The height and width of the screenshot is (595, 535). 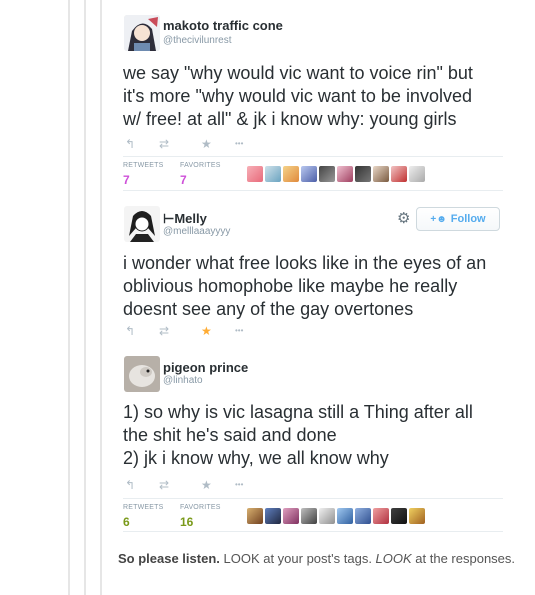 What do you see at coordinates (223, 25) in the screenshot?
I see `display-name: makoto traffic cone` at bounding box center [223, 25].